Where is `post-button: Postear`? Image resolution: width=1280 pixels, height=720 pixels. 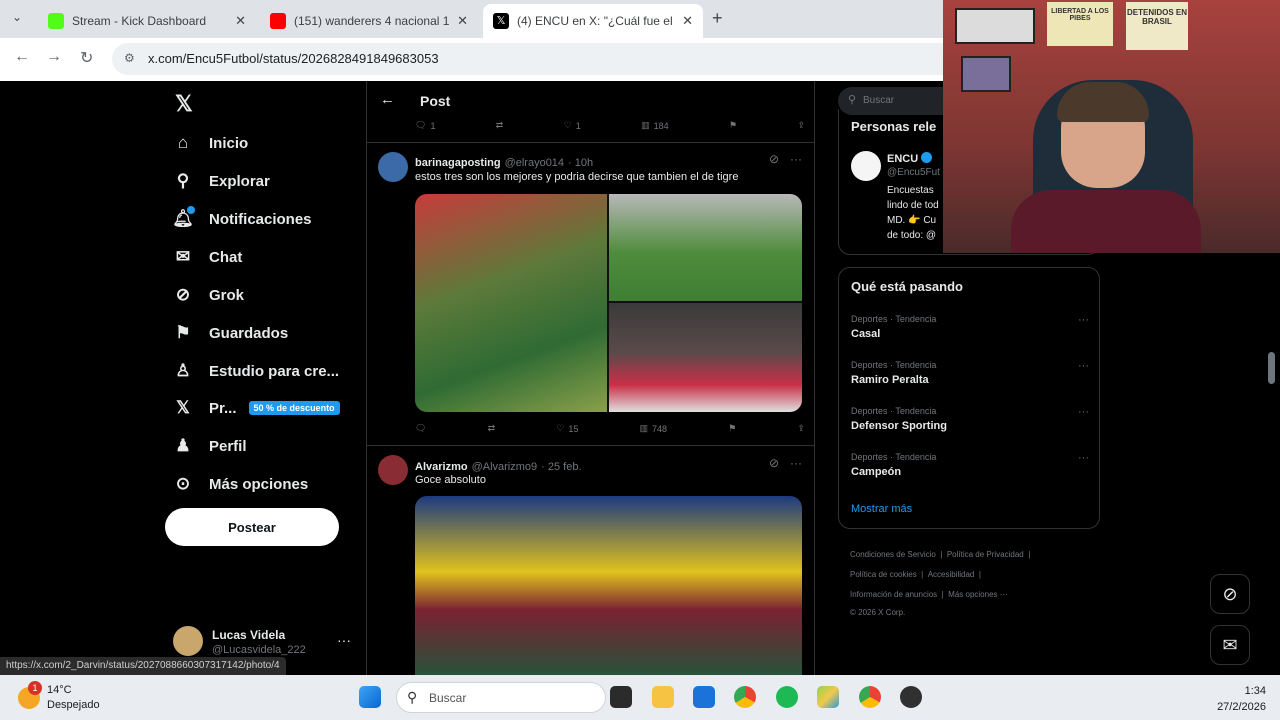
post-button: Postear is located at coordinates (252, 527).